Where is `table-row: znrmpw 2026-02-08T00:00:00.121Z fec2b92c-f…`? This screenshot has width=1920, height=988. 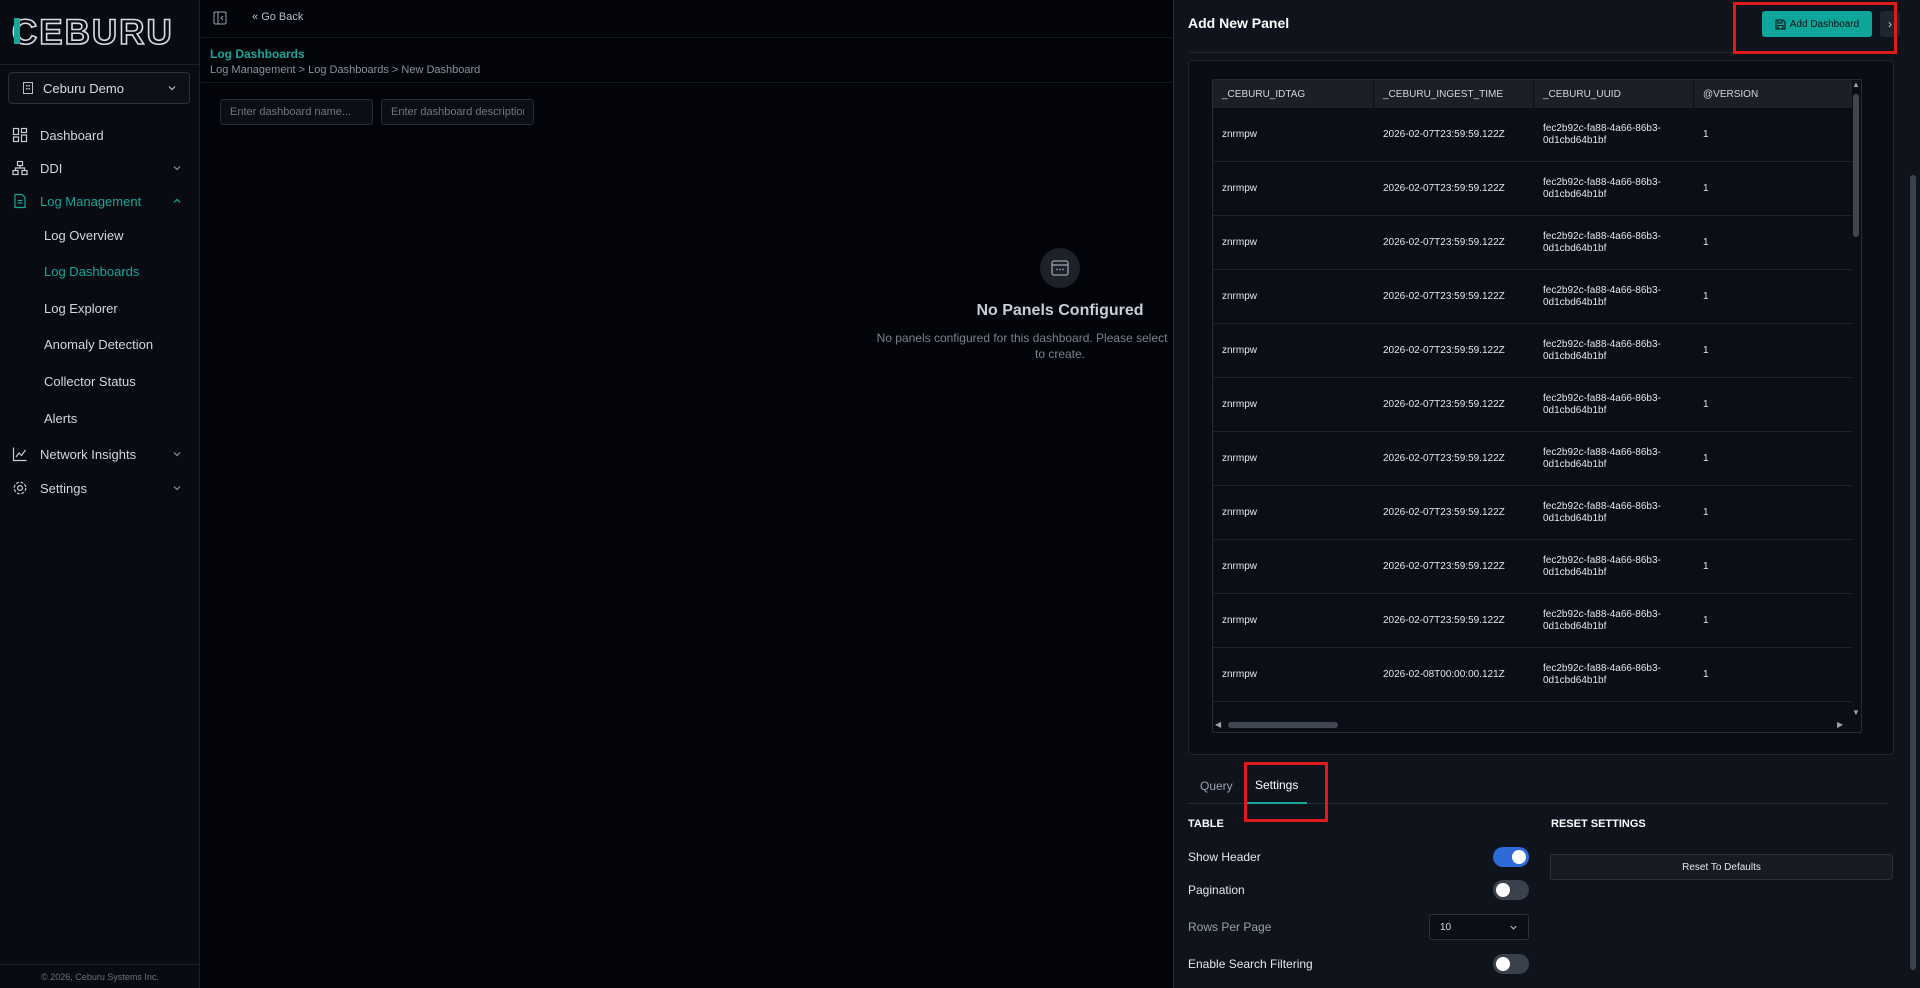
table-row: znrmpw 2026-02-08T00:00:00.121Z fec2b92c-f… is located at coordinates (1533, 675).